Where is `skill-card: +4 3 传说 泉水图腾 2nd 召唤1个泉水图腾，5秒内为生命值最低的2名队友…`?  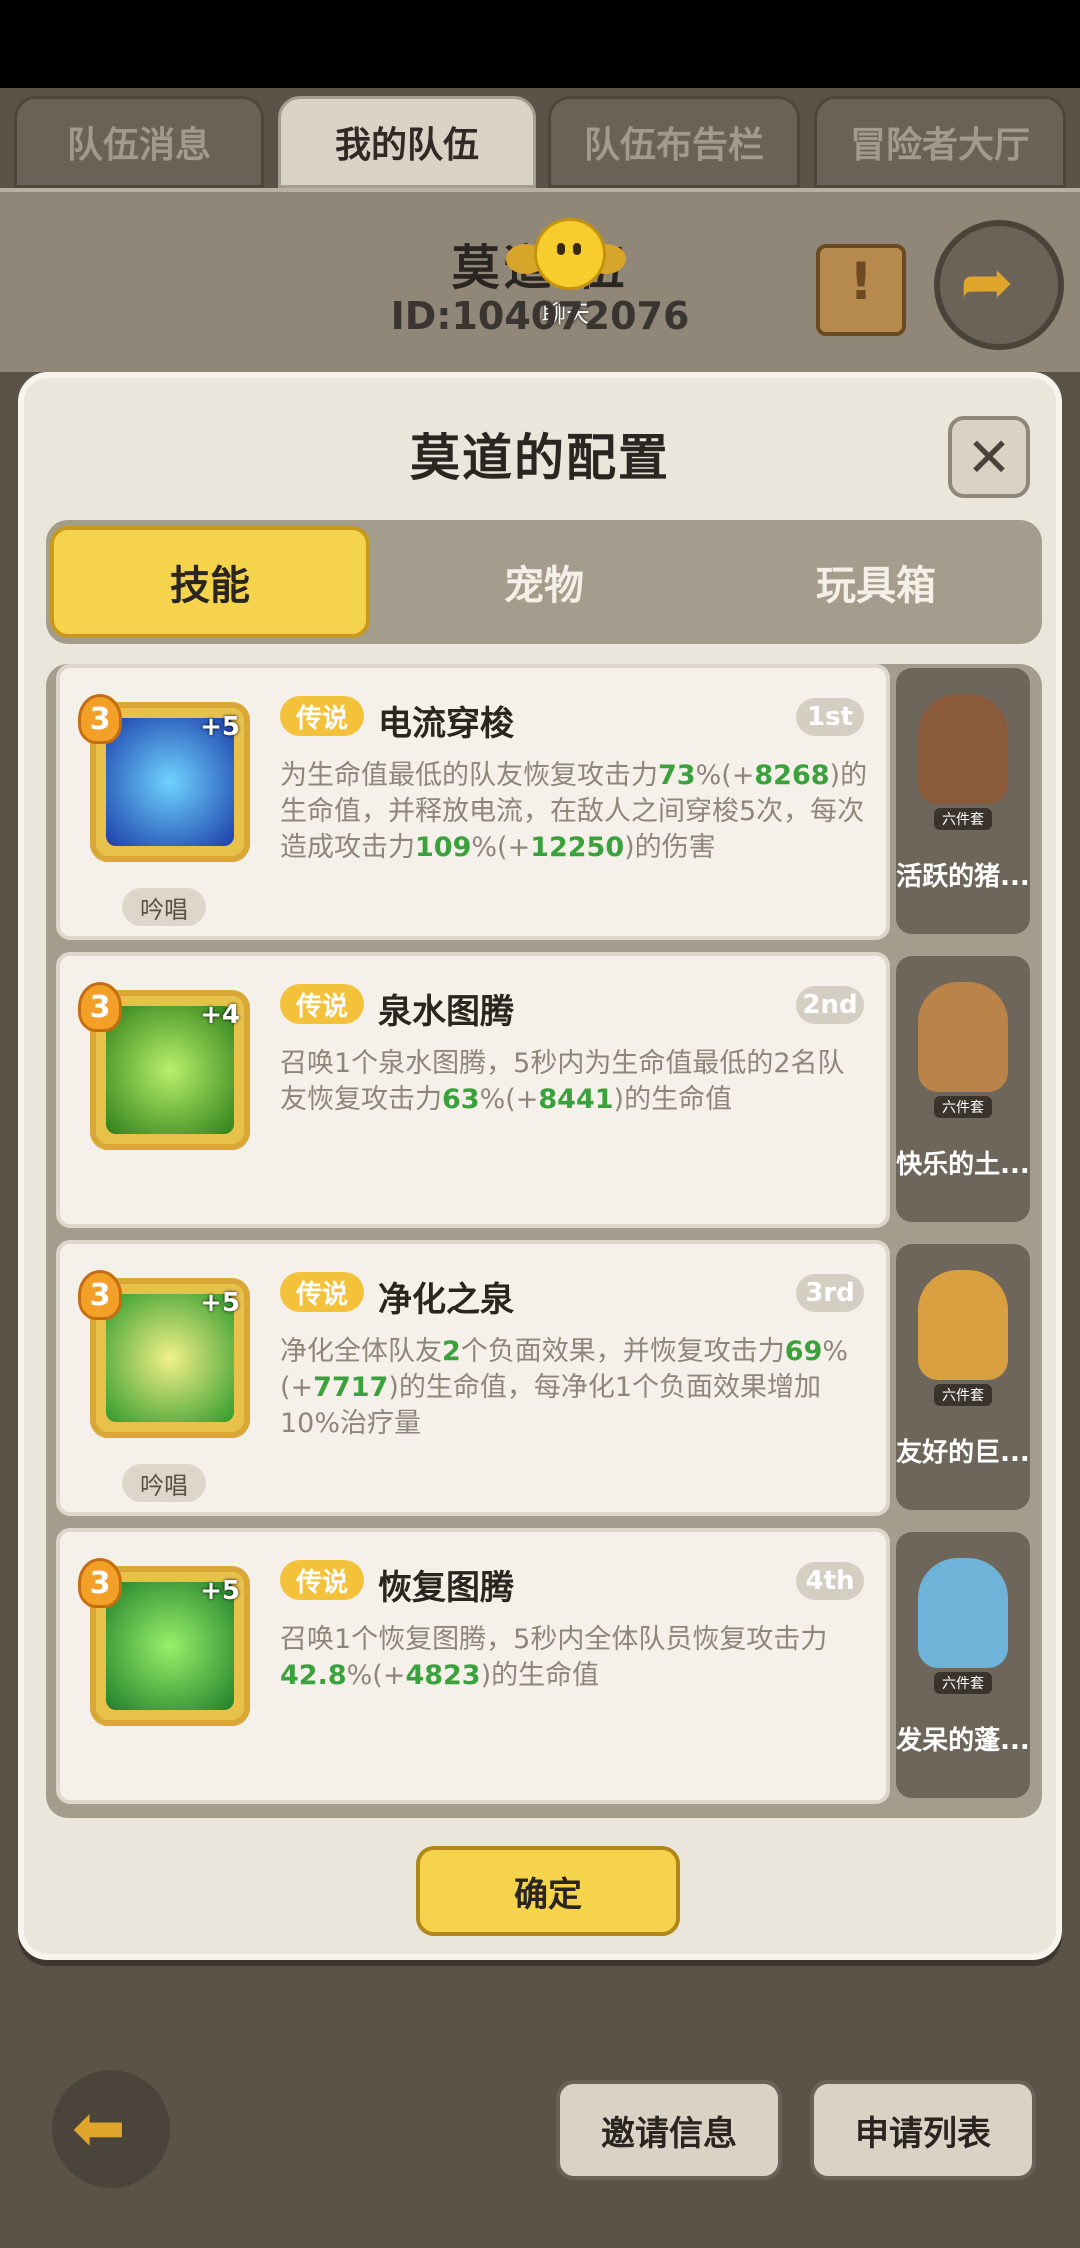 skill-card: +4 3 传说 泉水图腾 2nd 召唤1个泉水图腾，5秒内为生命值最低的2名队友… is located at coordinates (473, 1090).